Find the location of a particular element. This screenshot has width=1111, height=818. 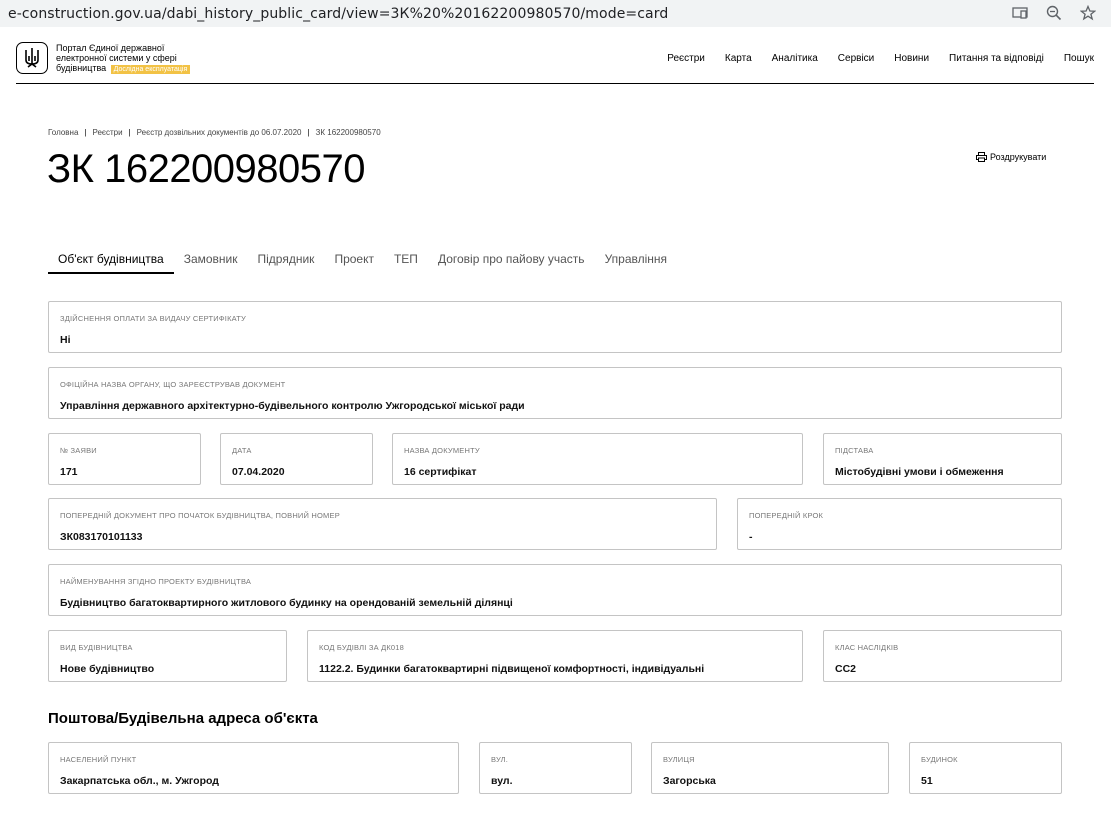

cast-icon is located at coordinates (1020, 13).